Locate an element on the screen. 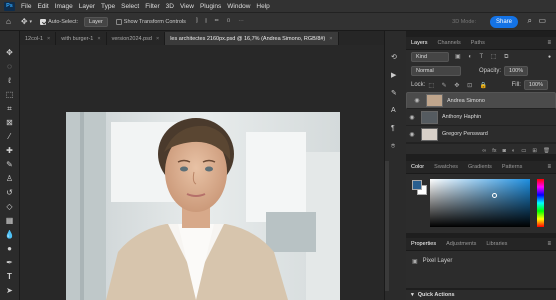 The image size is (556, 300). tab-version2024: version2024.psd × is located at coordinates (136, 38).